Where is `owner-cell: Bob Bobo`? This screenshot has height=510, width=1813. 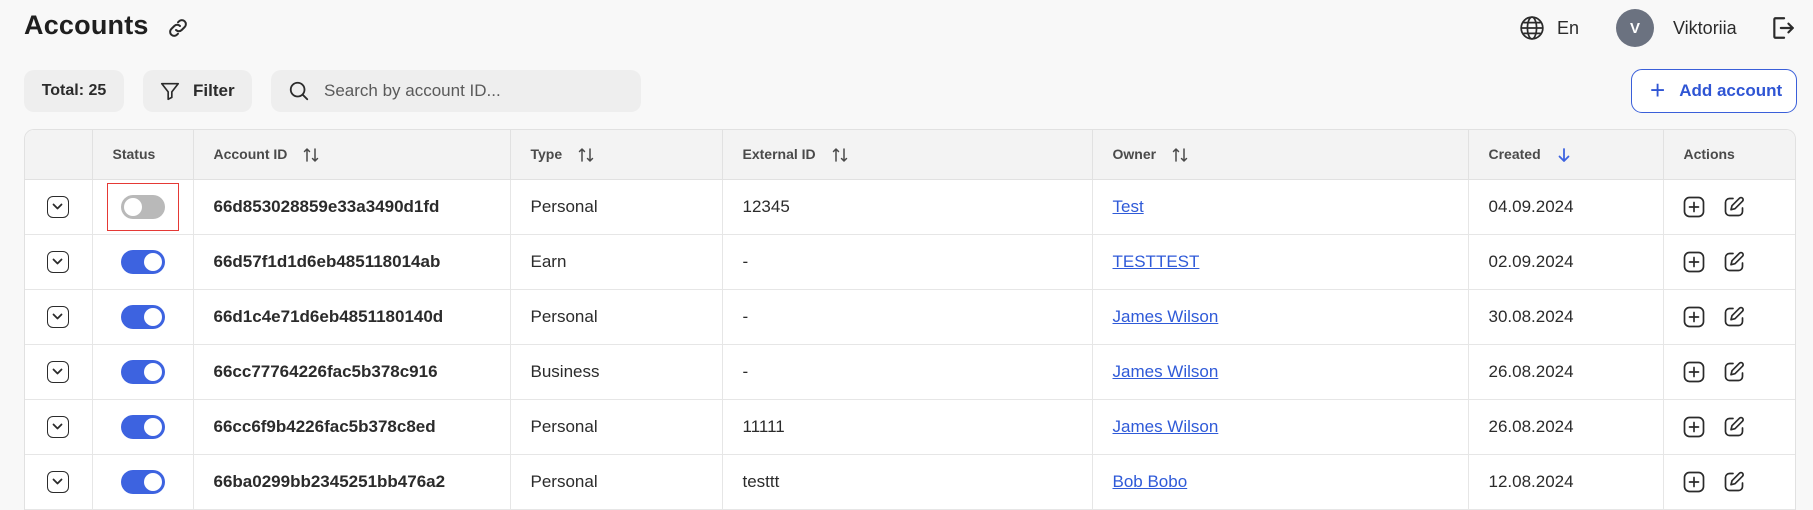 owner-cell: Bob Bobo is located at coordinates (1280, 482).